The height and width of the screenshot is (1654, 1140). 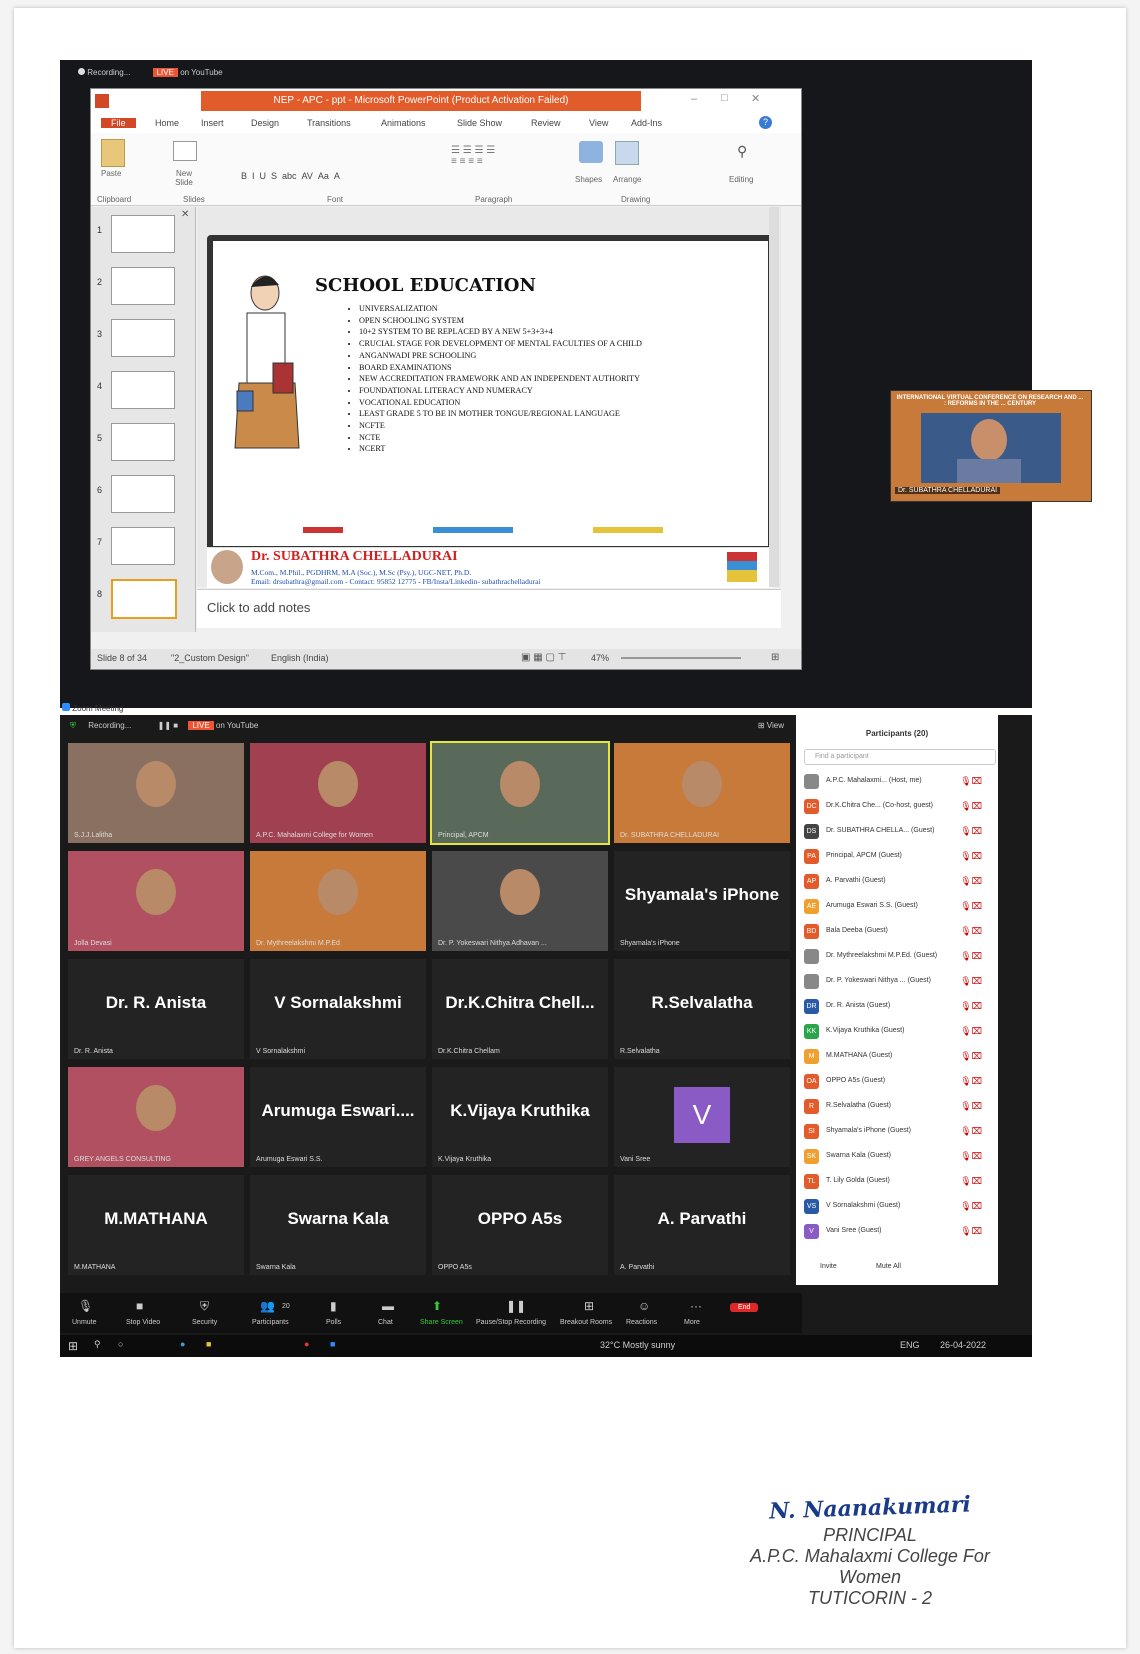 What do you see at coordinates (84, 1322) in the screenshot?
I see `unmute-button: Unmute` at bounding box center [84, 1322].